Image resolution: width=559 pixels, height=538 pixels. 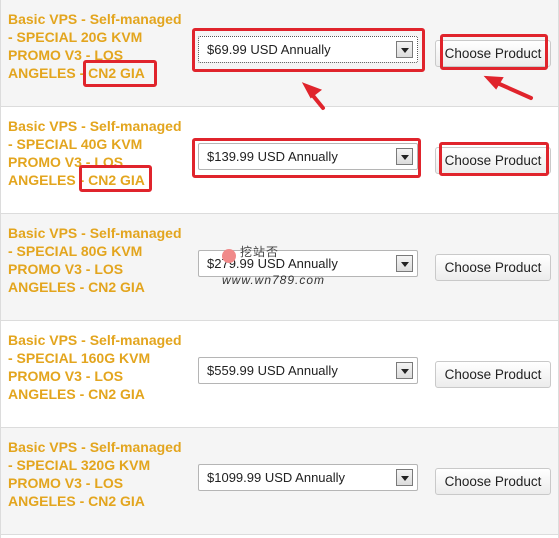 I want to click on product-name-line: - SPECIAL 80G KVM, so click(x=75, y=251).